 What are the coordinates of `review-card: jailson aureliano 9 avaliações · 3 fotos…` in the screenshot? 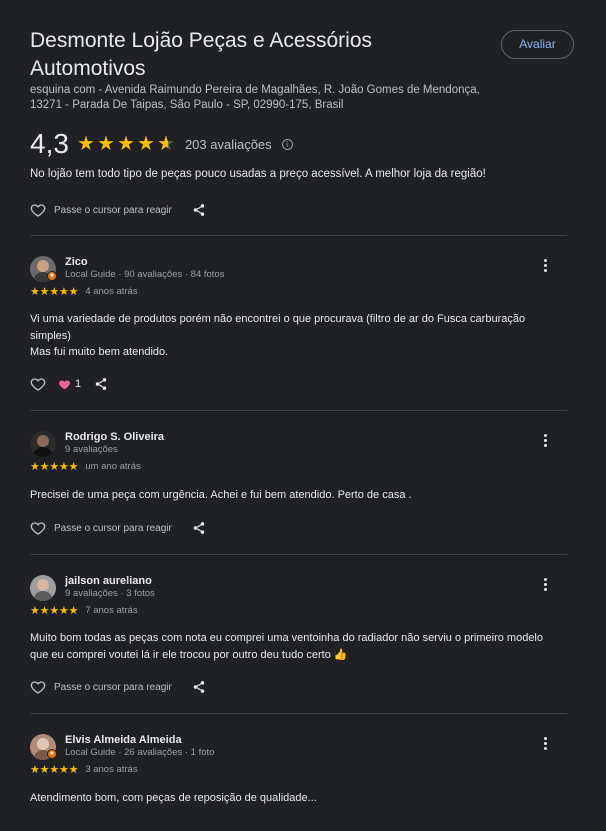 It's located at (300, 640).